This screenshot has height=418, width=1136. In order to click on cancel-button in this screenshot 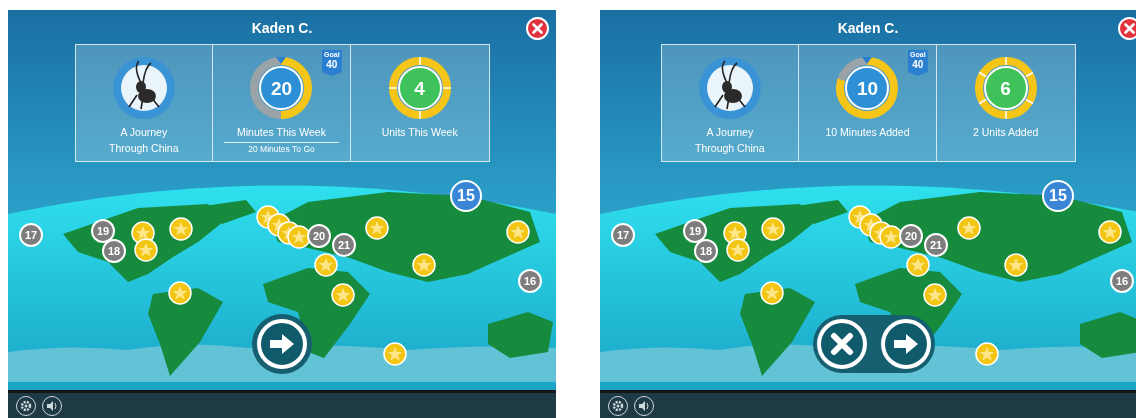, I will do `click(842, 344)`.